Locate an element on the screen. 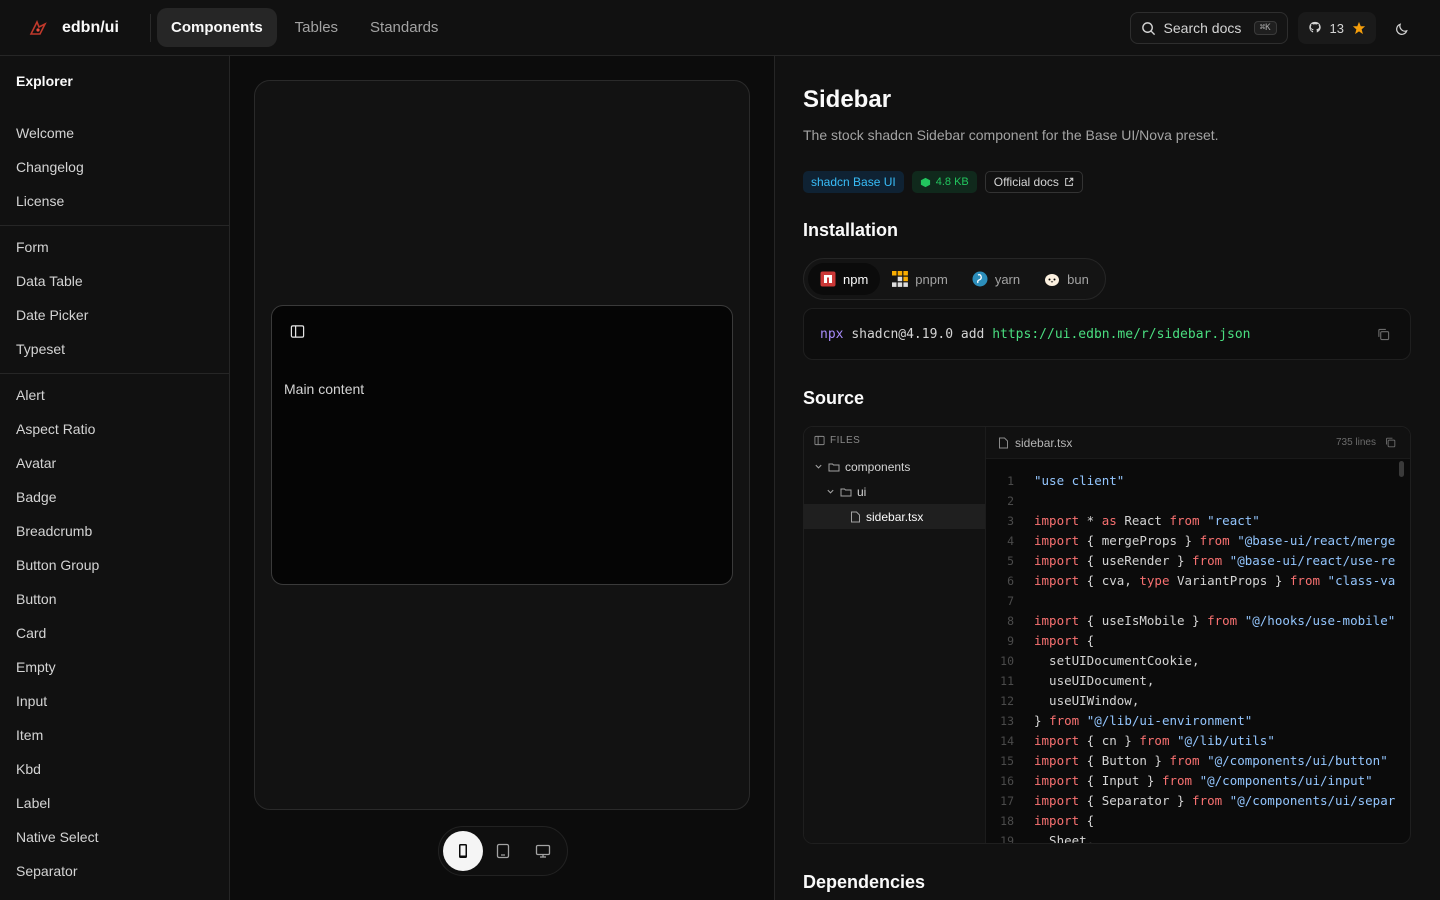 This screenshot has width=1440, height=900. open-file-name: sidebar.tsx is located at coordinates (1044, 442).